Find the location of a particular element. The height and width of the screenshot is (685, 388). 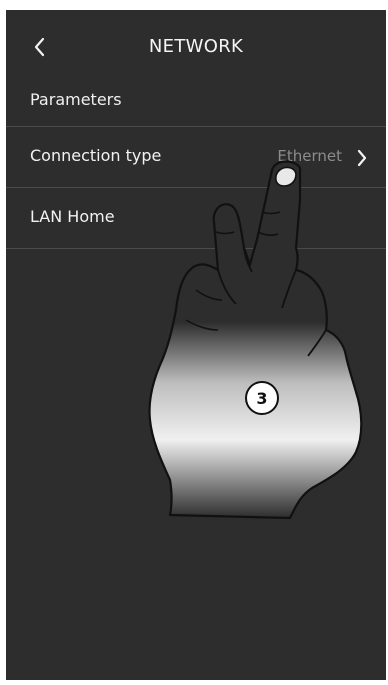

page-title: NETWORK is located at coordinates (196, 46).